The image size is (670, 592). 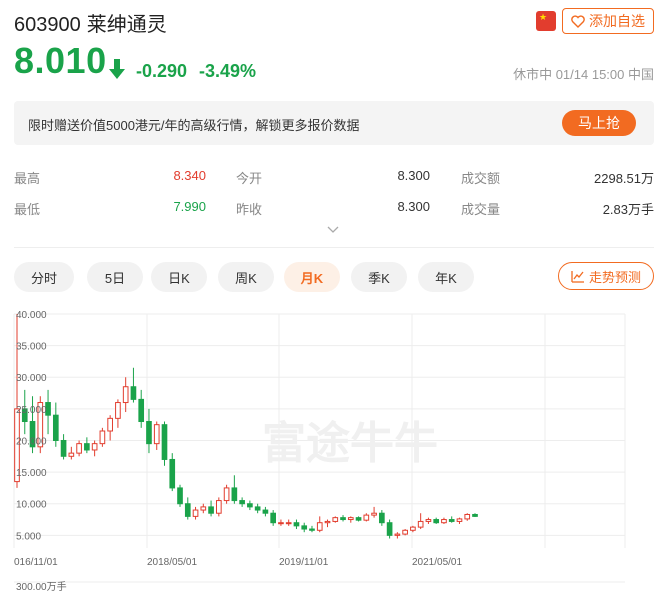 I want to click on y-tick-label: 25.000, so click(x=31, y=410).